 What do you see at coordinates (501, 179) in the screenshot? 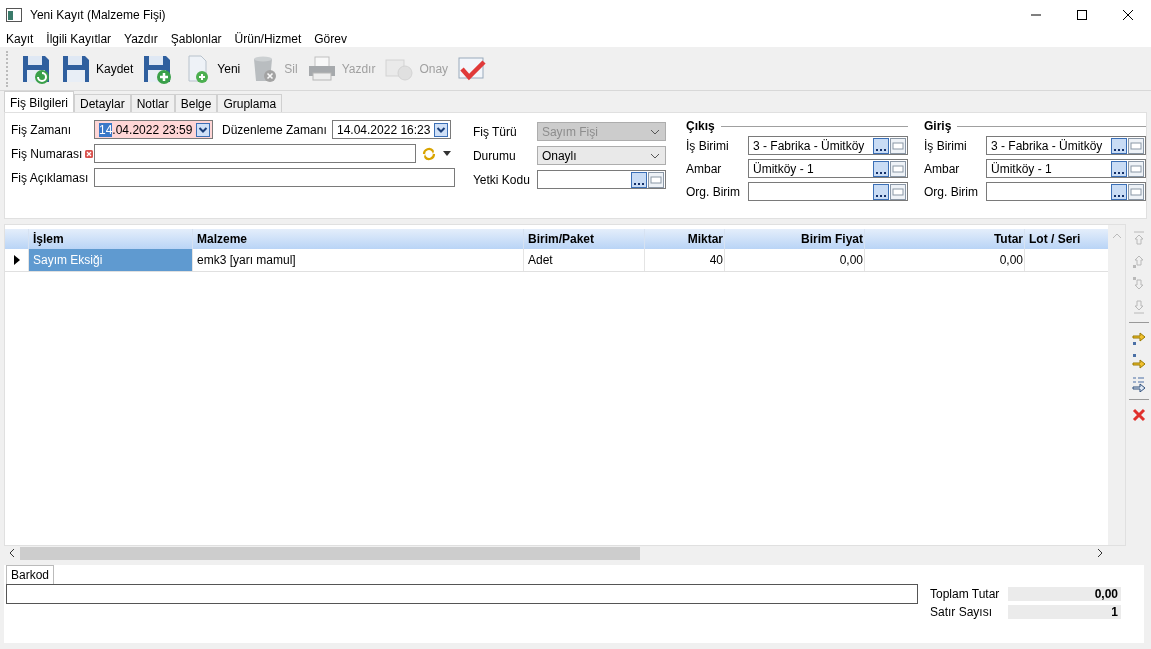
I see `field-label: Yetki Kodu` at bounding box center [501, 179].